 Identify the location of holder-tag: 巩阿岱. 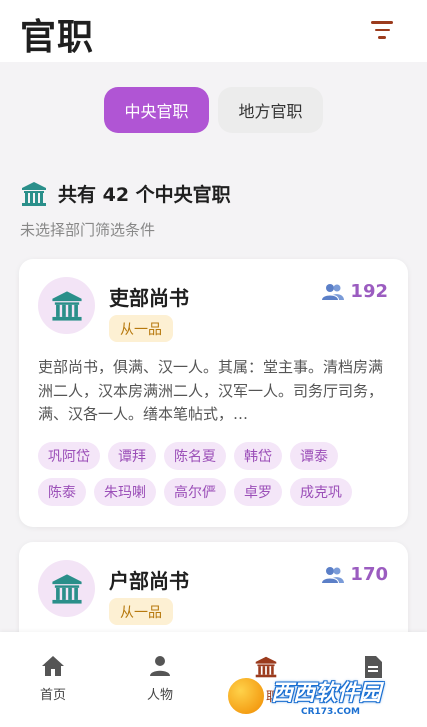
(69, 456).